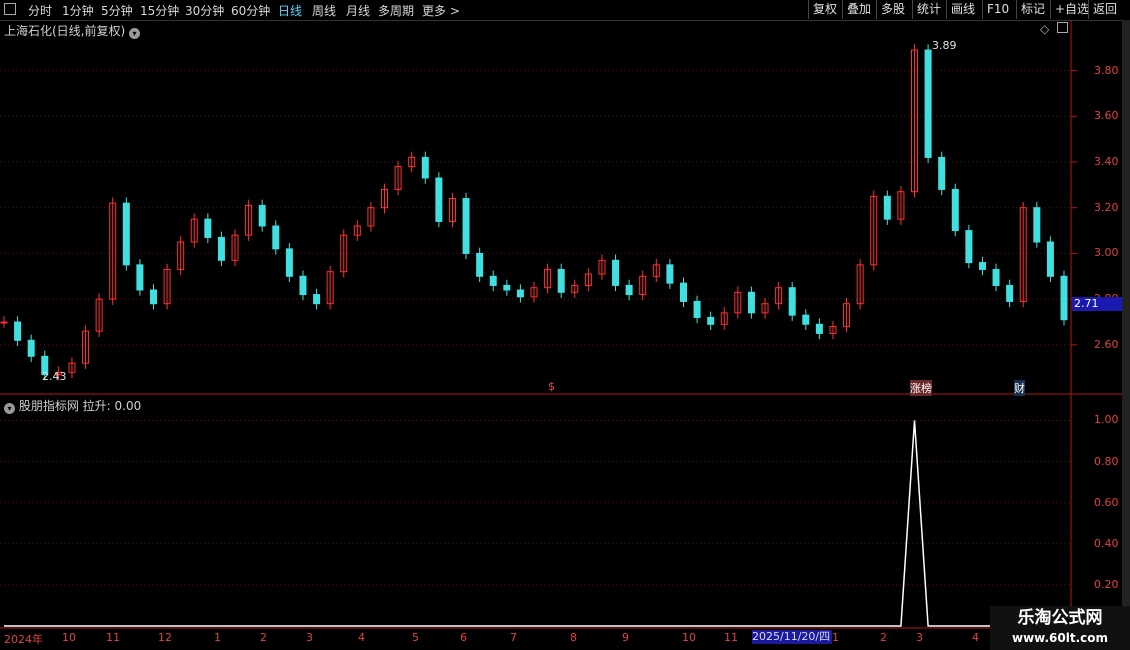 The width and height of the screenshot is (1130, 650). I want to click on x-tick-label: 5, so click(415, 637).